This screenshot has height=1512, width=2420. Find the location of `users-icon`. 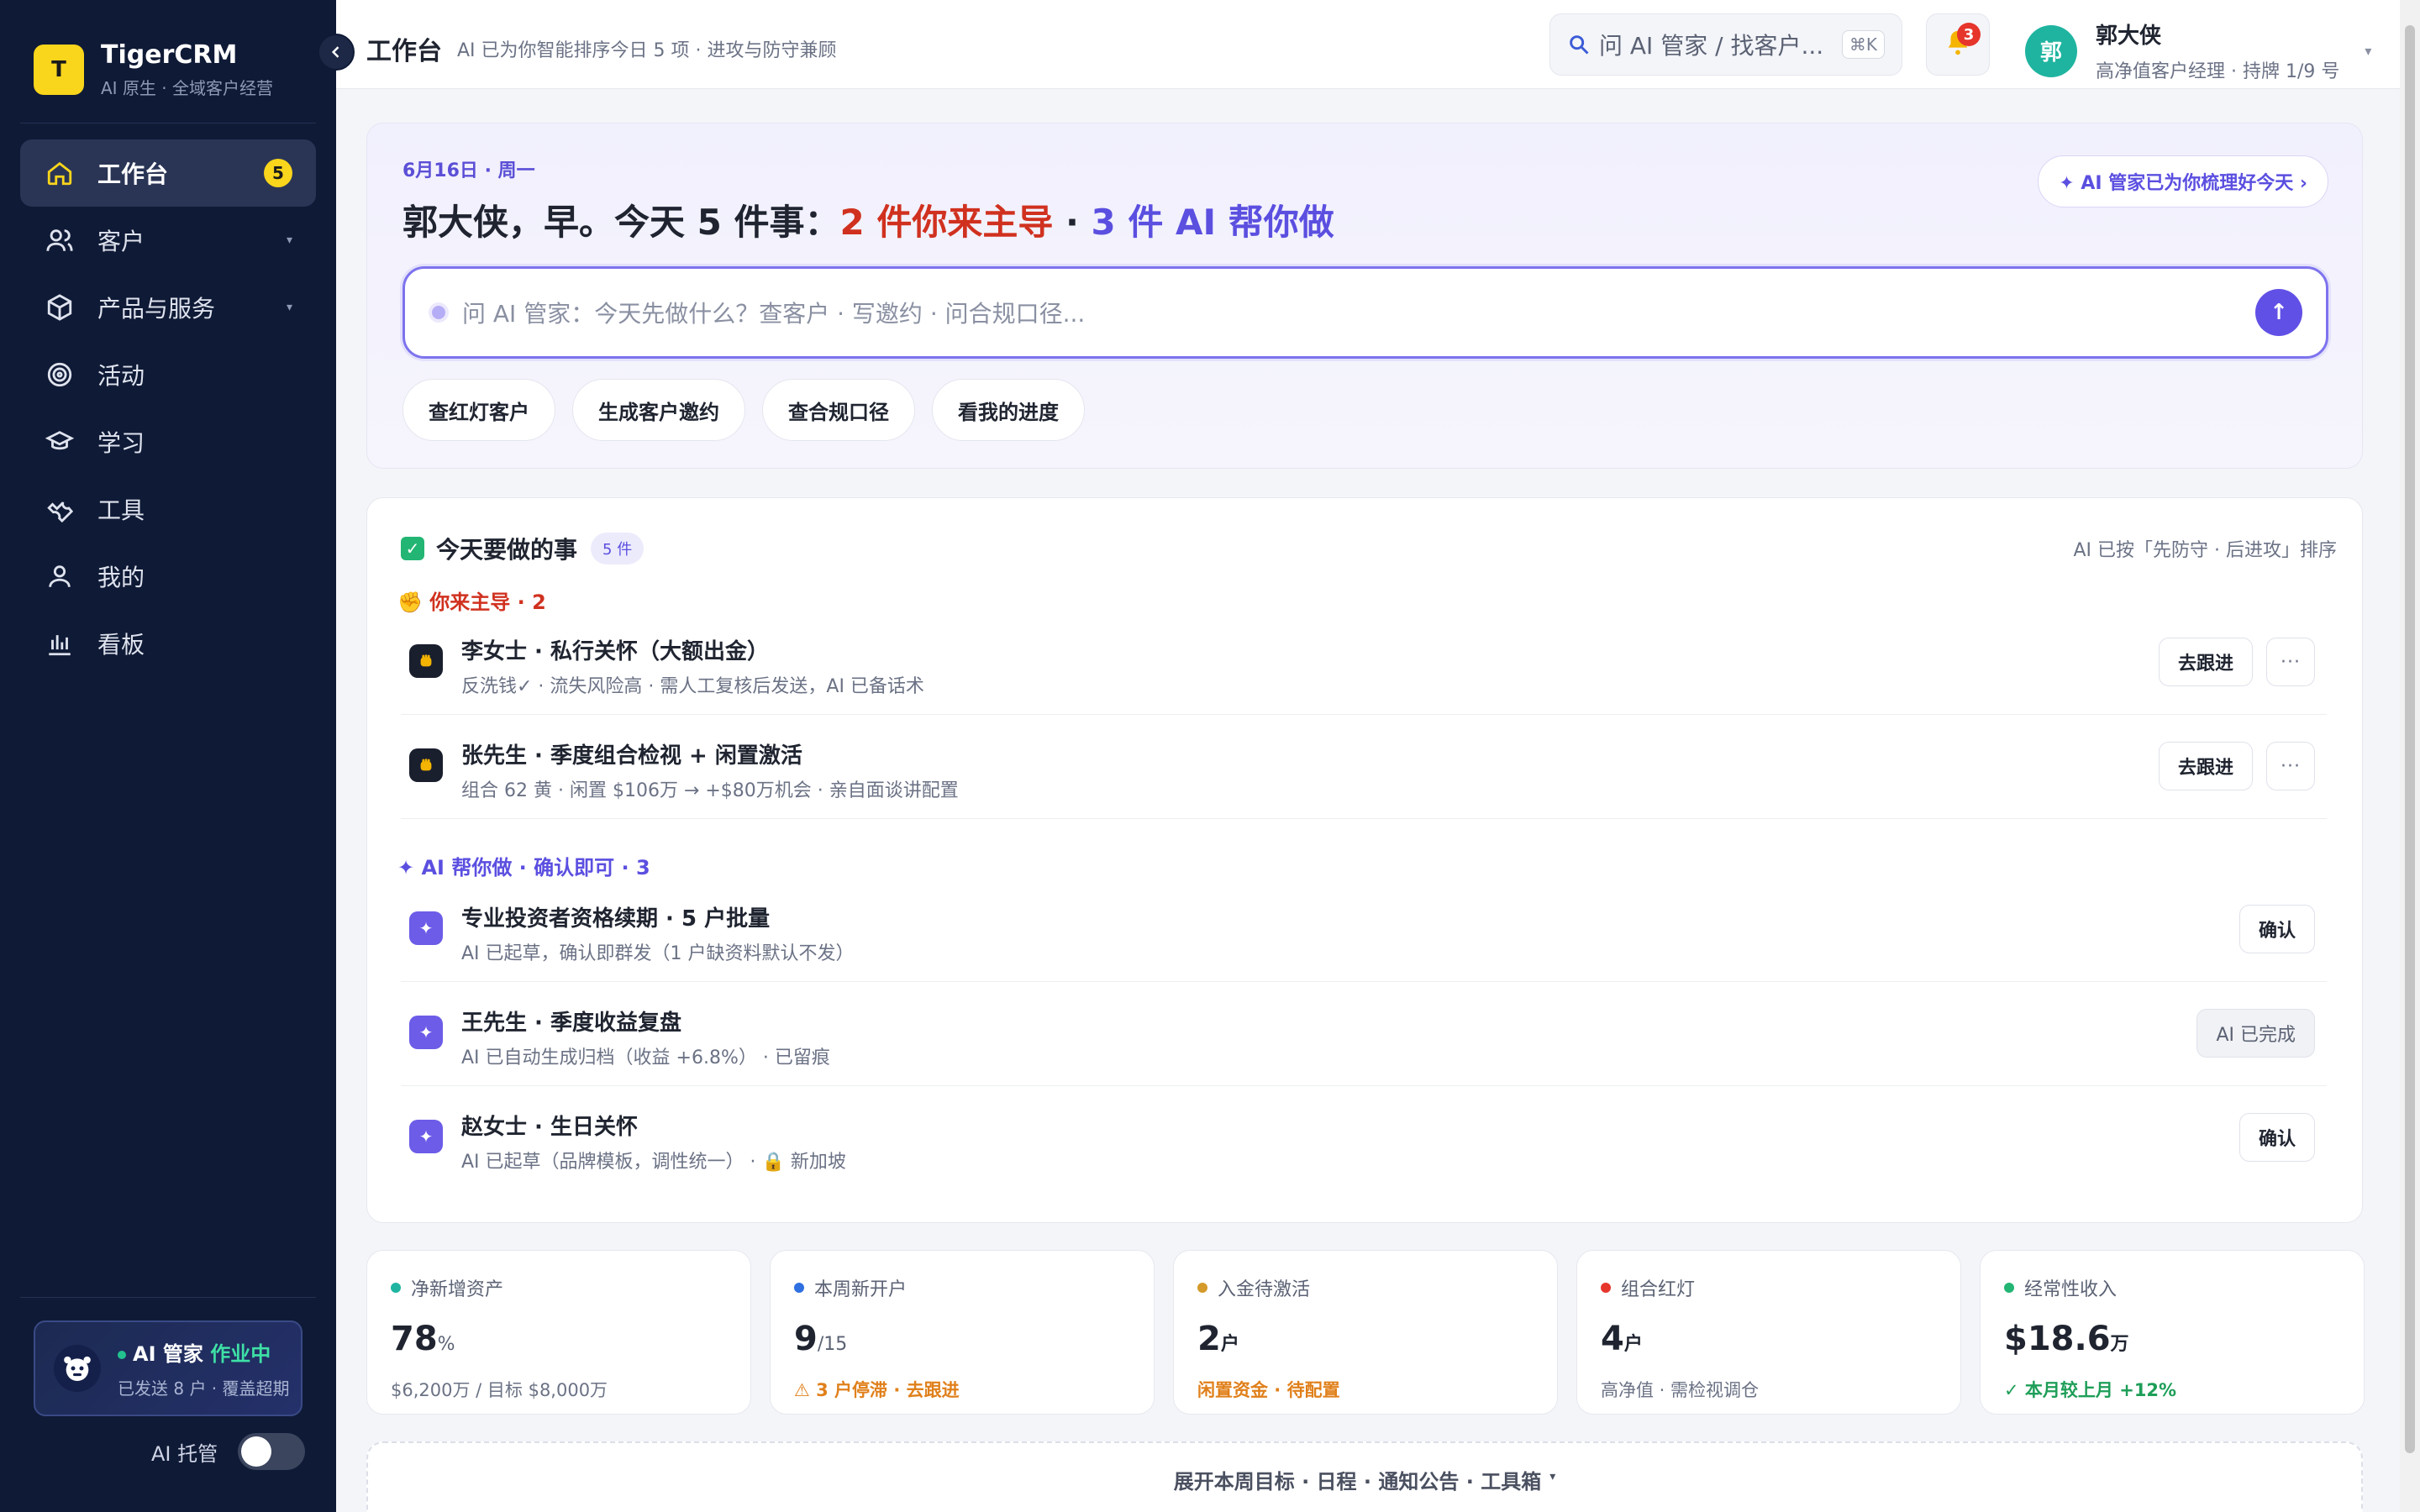

users-icon is located at coordinates (60, 240).